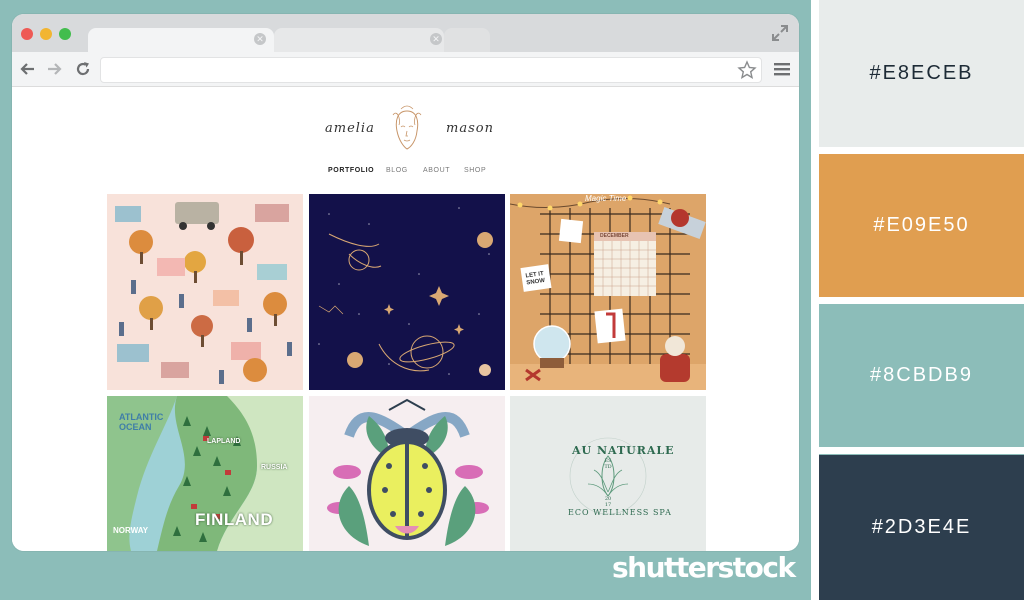 Image resolution: width=1024 pixels, height=600 pixels. I want to click on spa-year: 20 17, so click(608, 502).